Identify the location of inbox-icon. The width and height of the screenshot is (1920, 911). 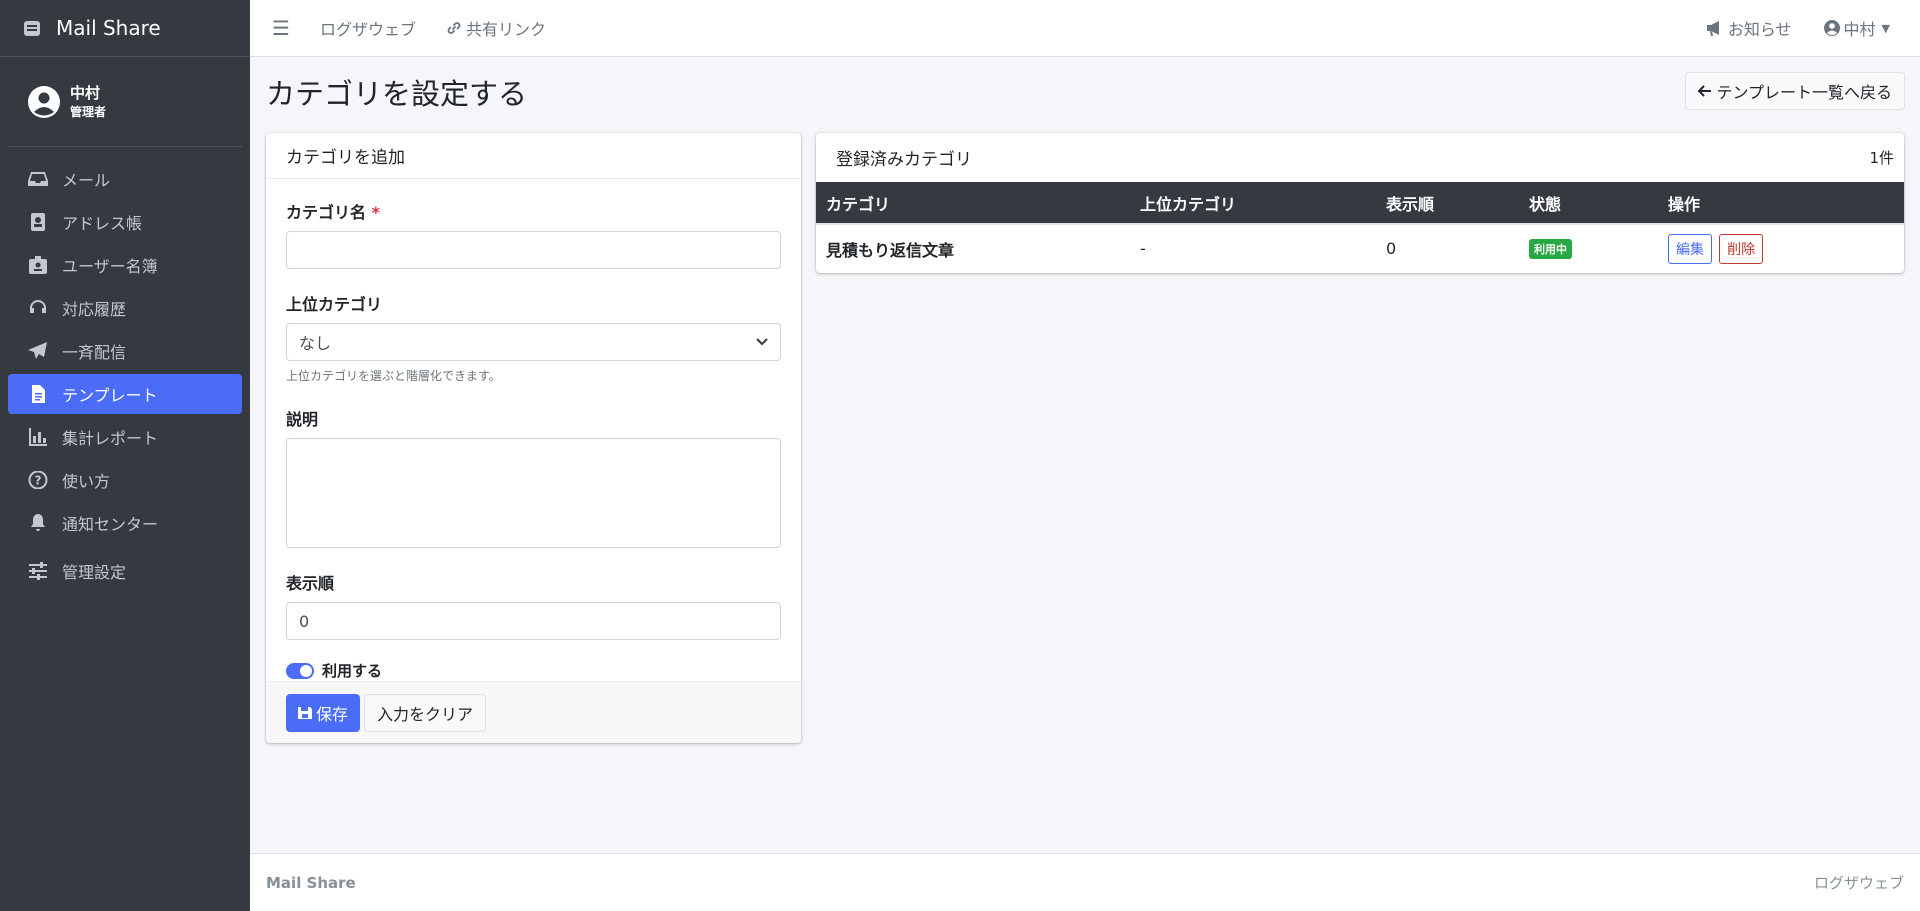
(38, 179).